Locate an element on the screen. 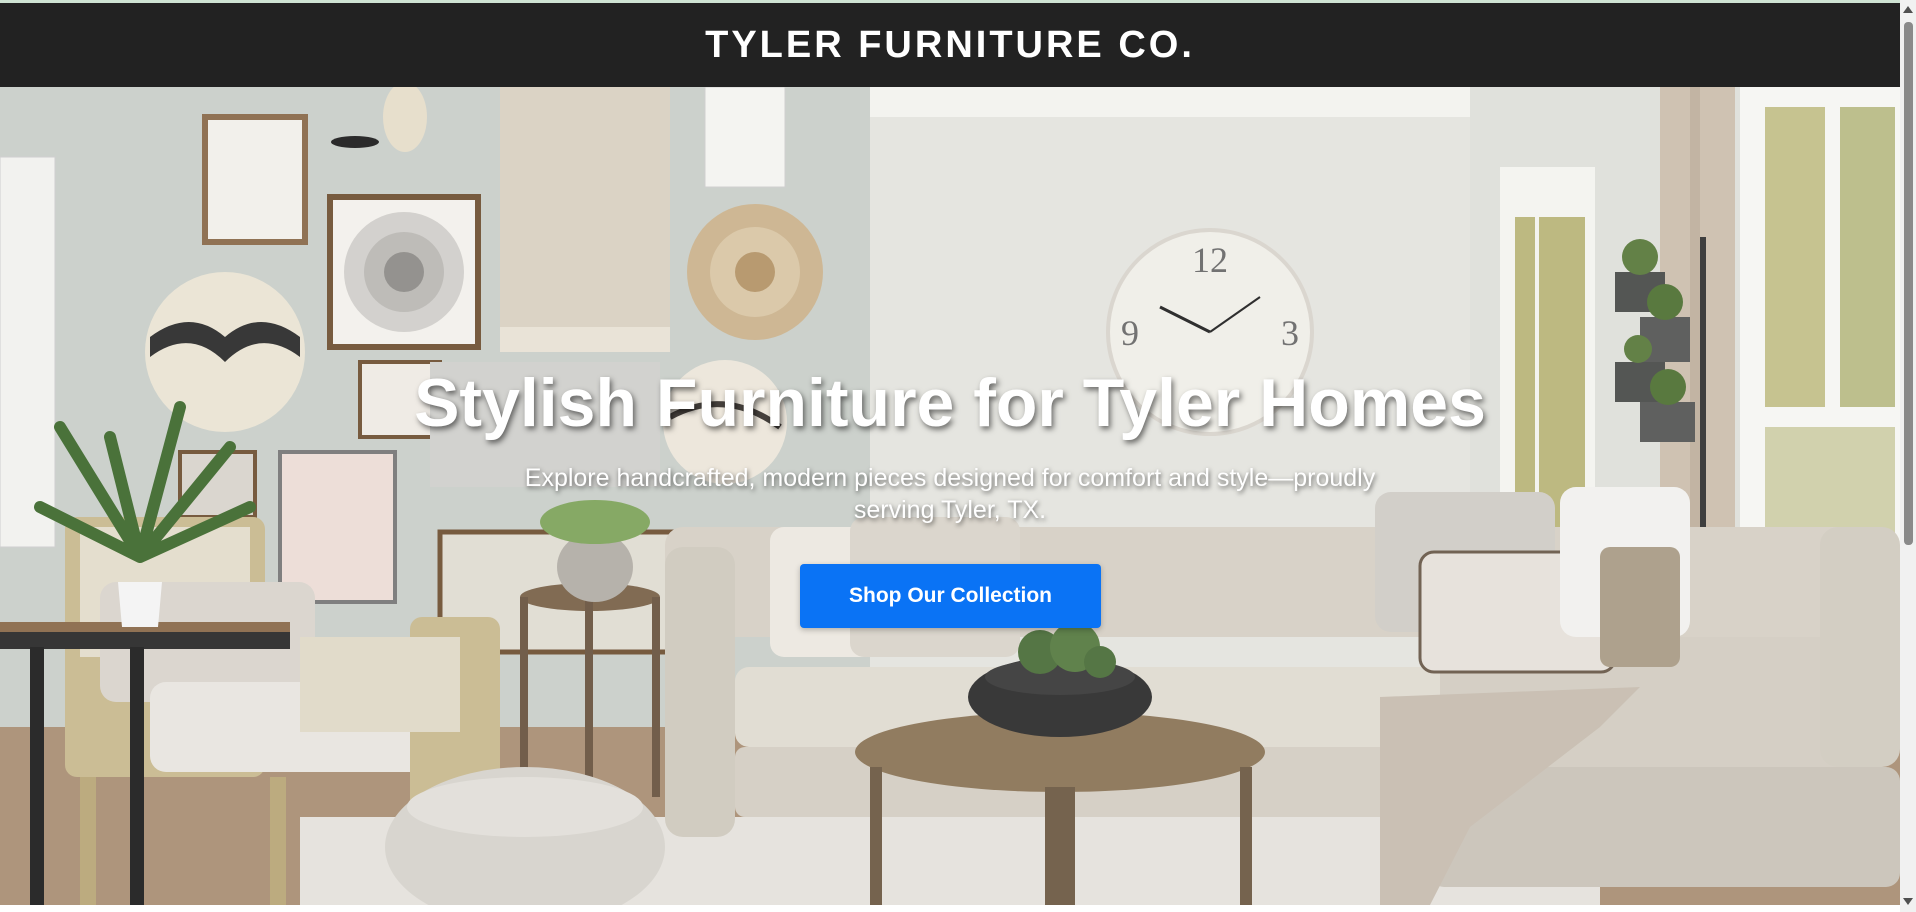  site-header: TYLER FURNITURE CO. is located at coordinates (950, 45).